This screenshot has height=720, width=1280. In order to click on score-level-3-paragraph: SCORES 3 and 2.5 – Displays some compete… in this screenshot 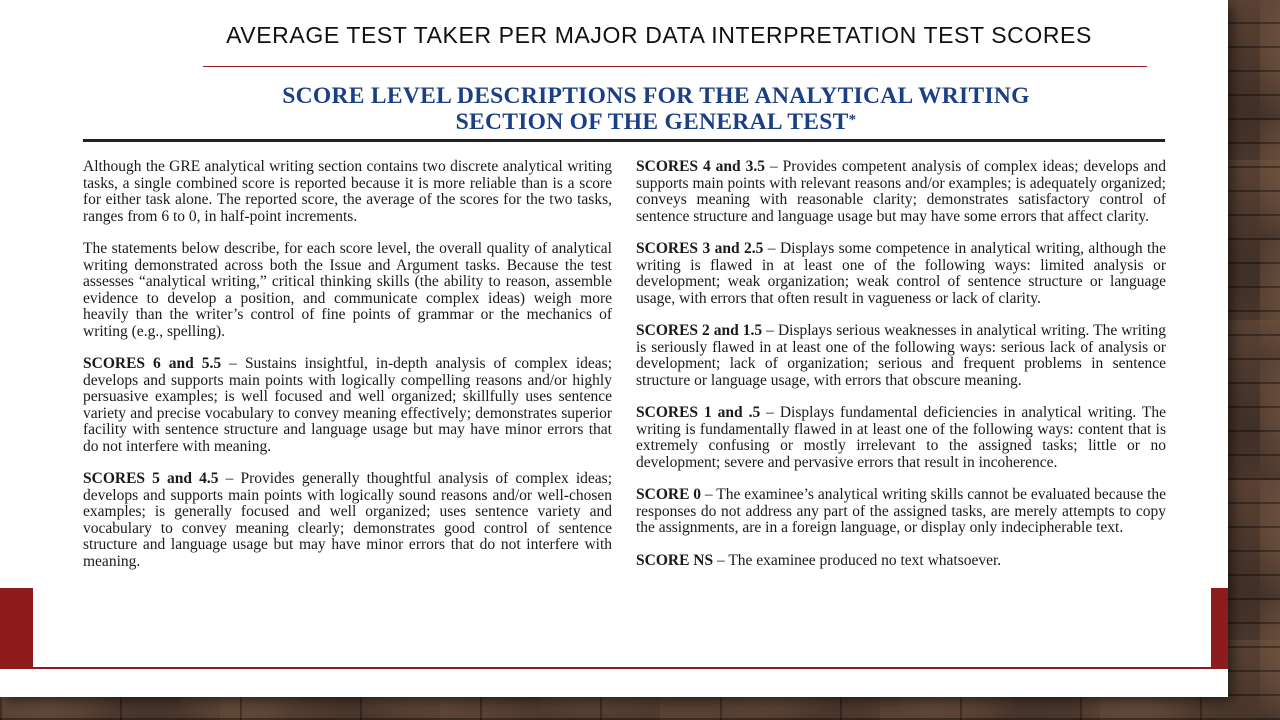, I will do `click(901, 273)`.